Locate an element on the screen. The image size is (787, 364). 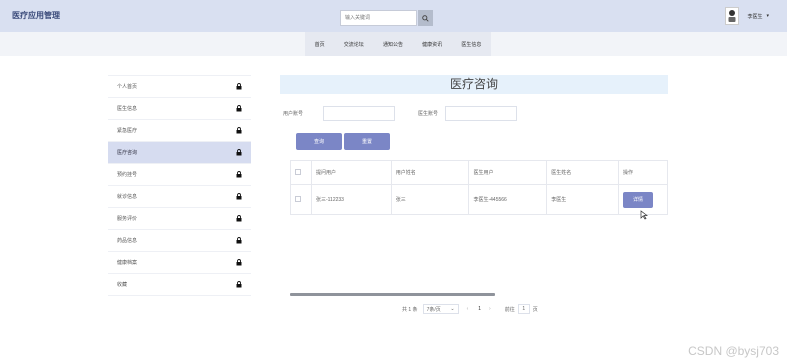
table-row: 张三-112233 张三 李医生-445566 李医生 详情 is located at coordinates (479, 199).